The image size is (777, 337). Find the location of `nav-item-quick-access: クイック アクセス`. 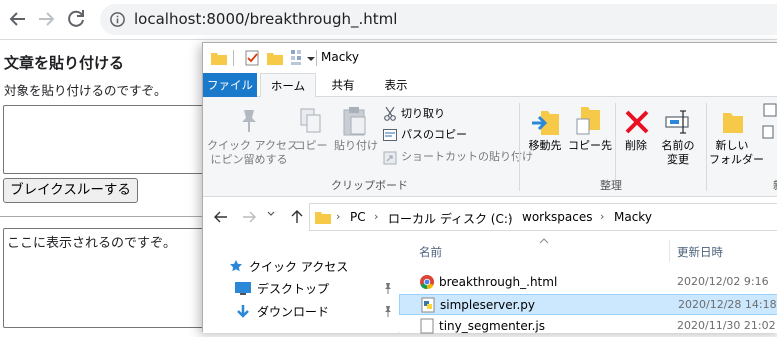

nav-item-quick-access: クイック アクセス is located at coordinates (298, 266).